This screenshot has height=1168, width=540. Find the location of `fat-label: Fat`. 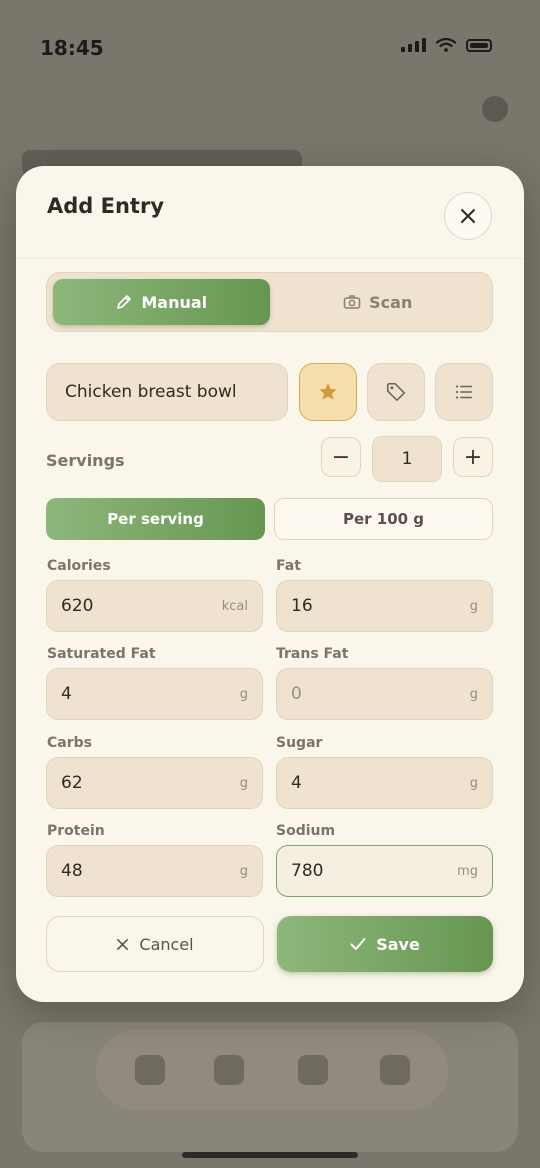

fat-label: Fat is located at coordinates (288, 566).